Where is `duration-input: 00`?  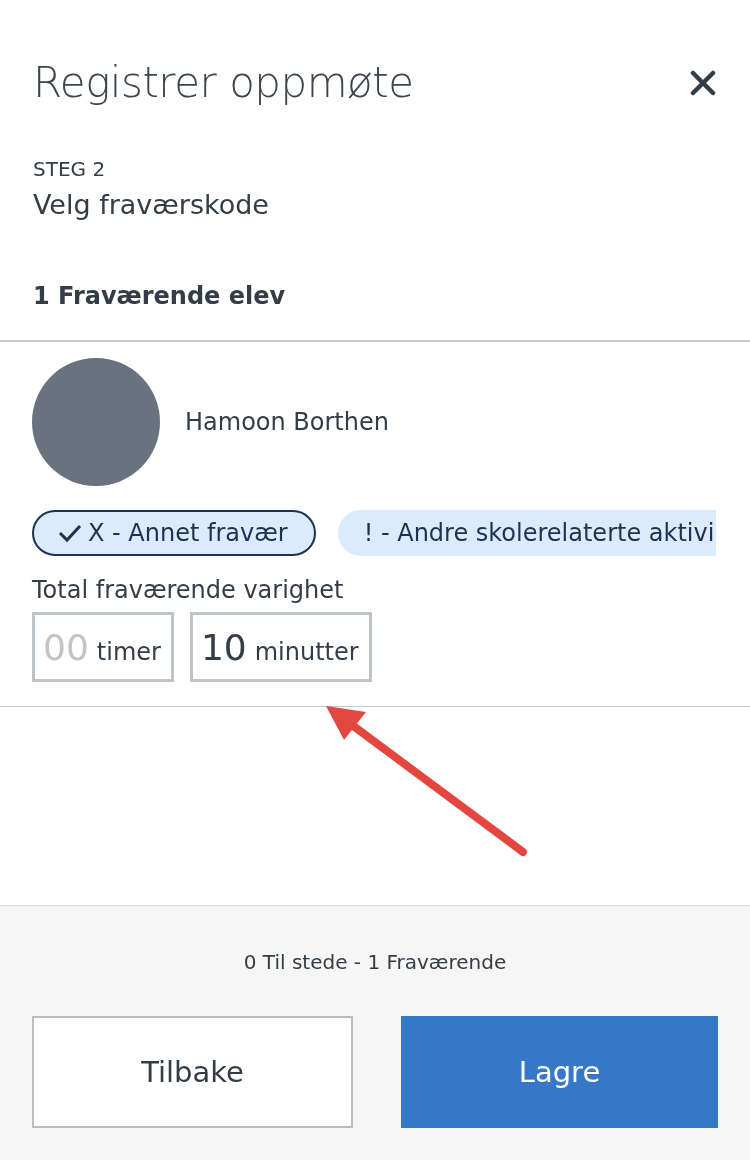
duration-input: 00 is located at coordinates (66, 647).